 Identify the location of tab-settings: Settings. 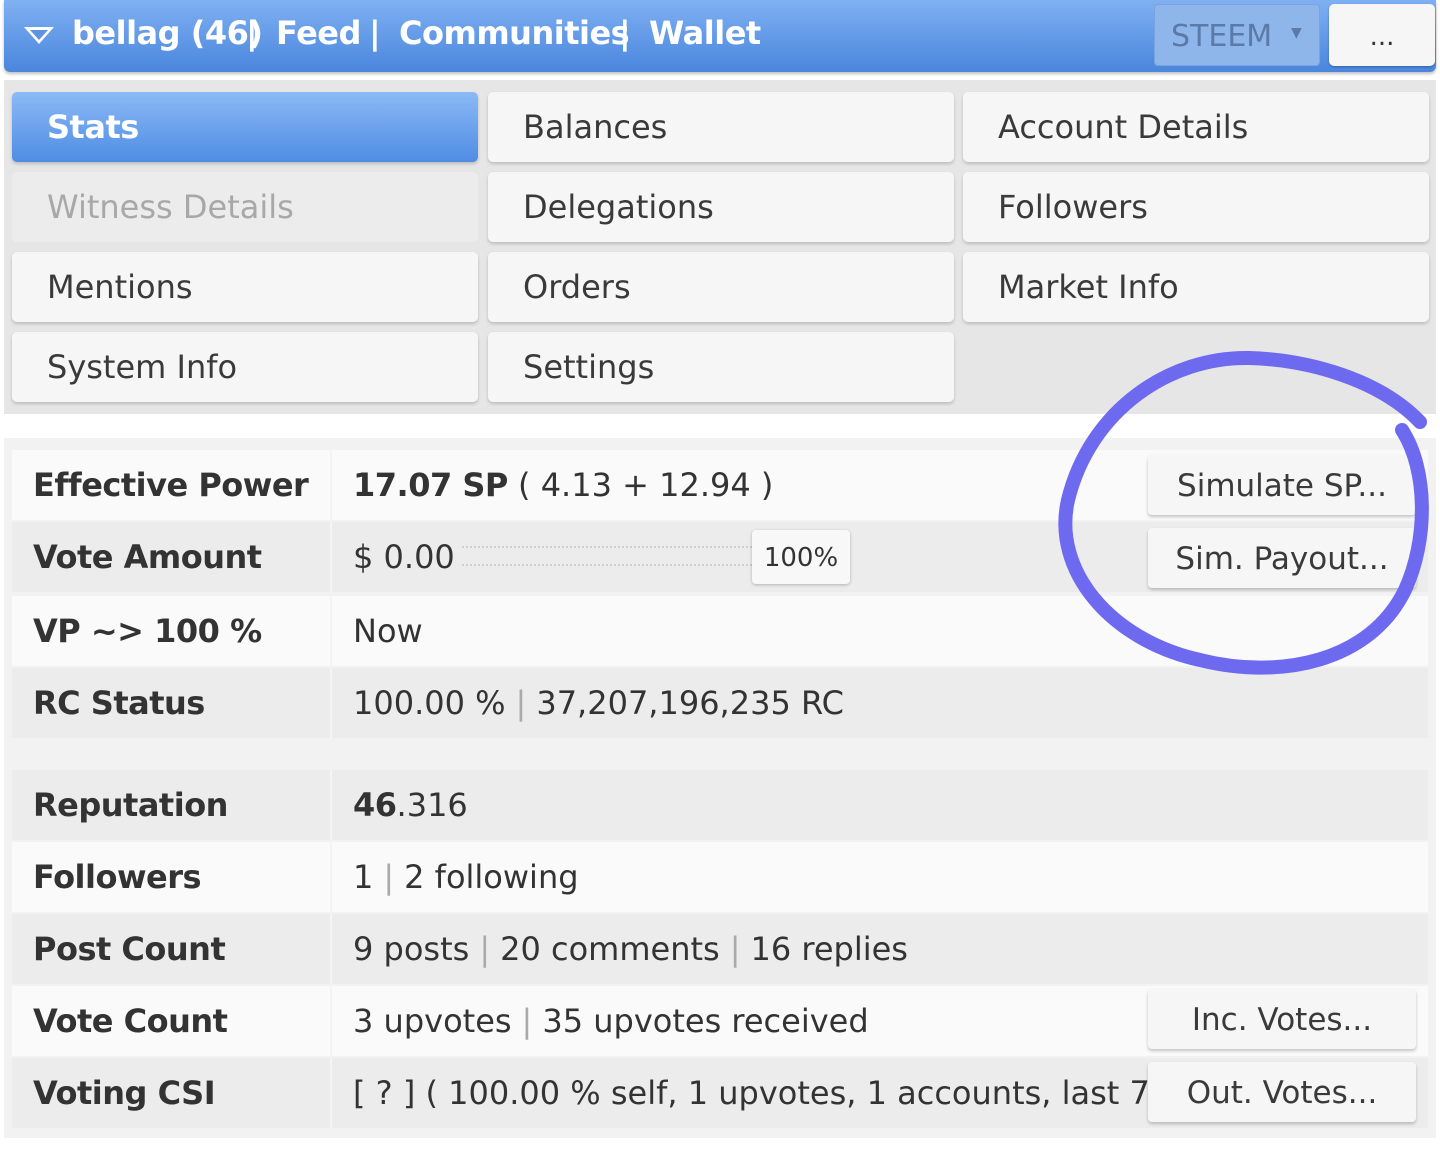
(721, 367).